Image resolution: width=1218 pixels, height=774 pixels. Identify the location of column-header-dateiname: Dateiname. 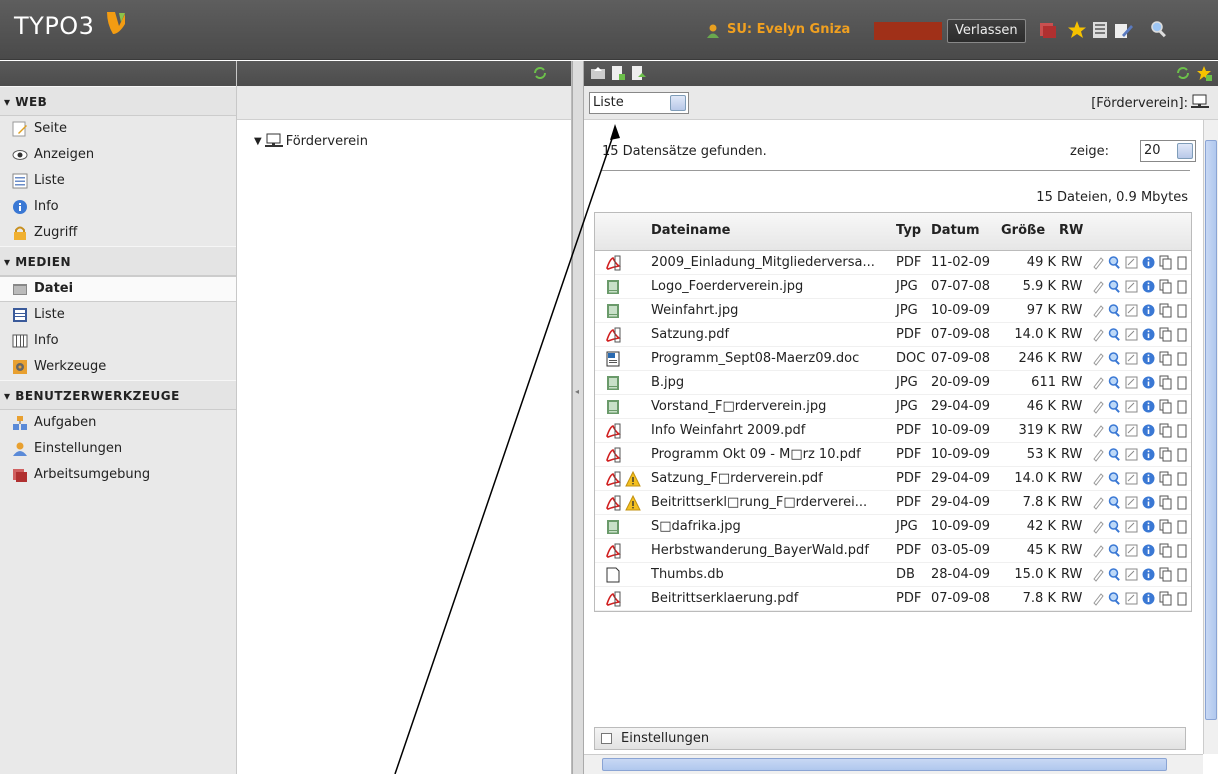
(690, 230).